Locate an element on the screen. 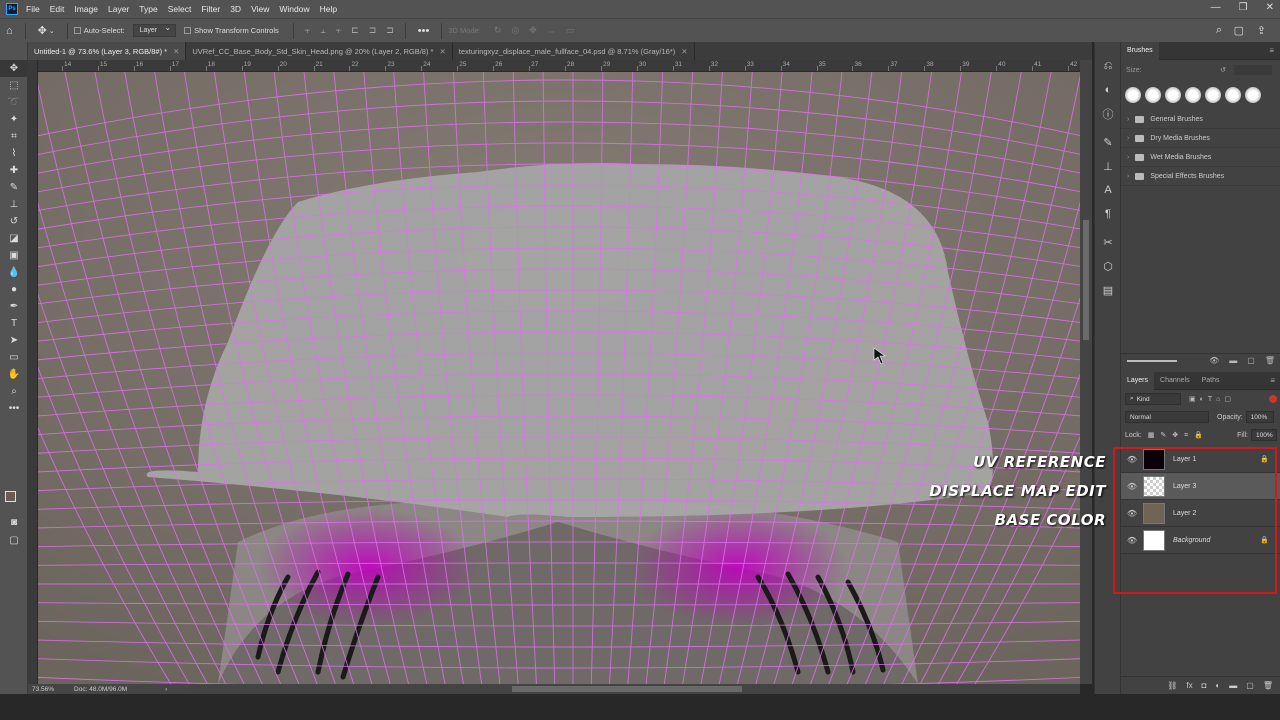 This screenshot has height=720, width=1280. paragraph-panel-icon: ¶ is located at coordinates (1108, 214).